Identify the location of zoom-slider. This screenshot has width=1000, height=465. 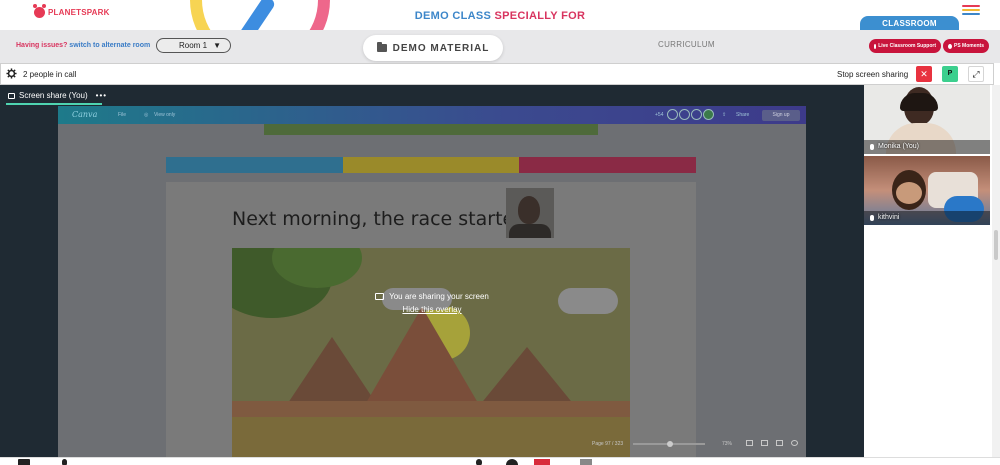
(669, 444).